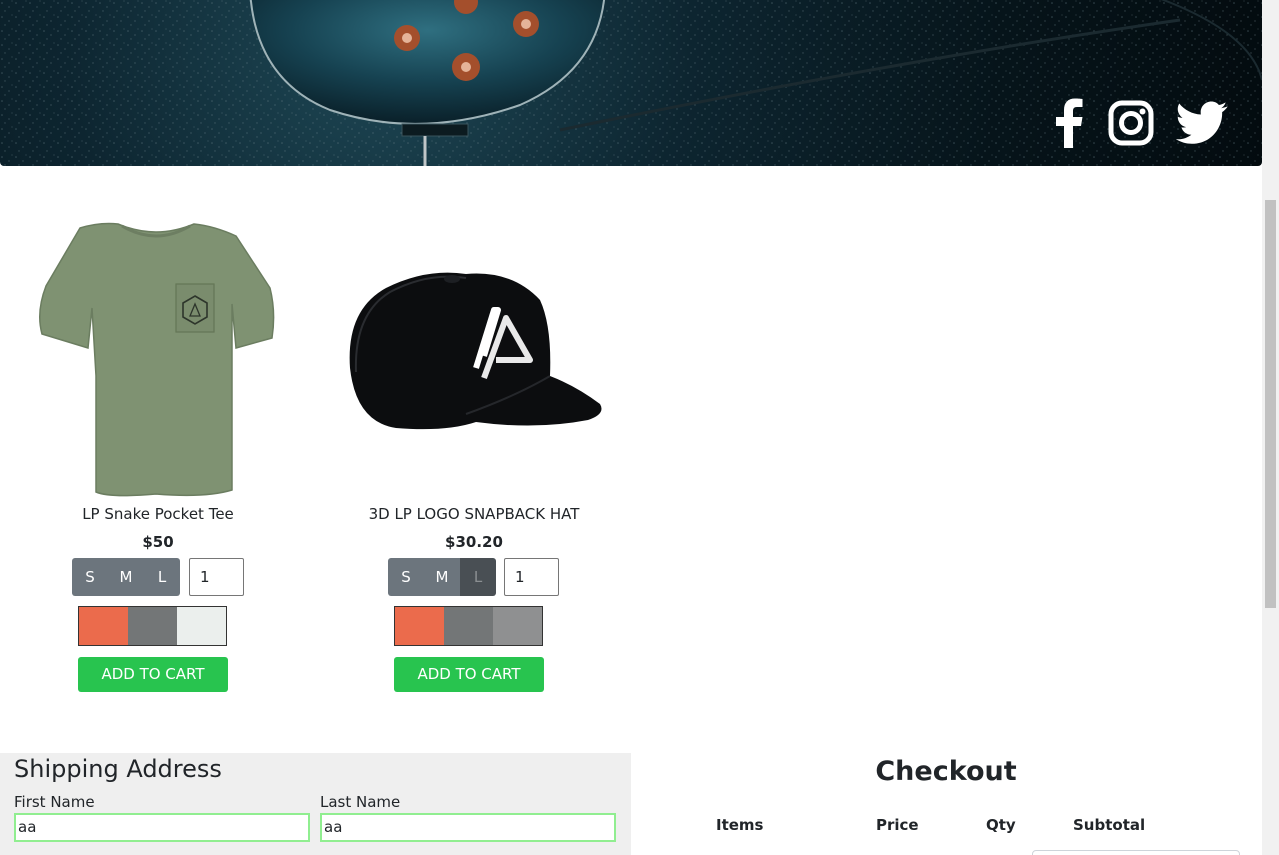  I want to click on color-swatch-light-gray, so click(517, 626).